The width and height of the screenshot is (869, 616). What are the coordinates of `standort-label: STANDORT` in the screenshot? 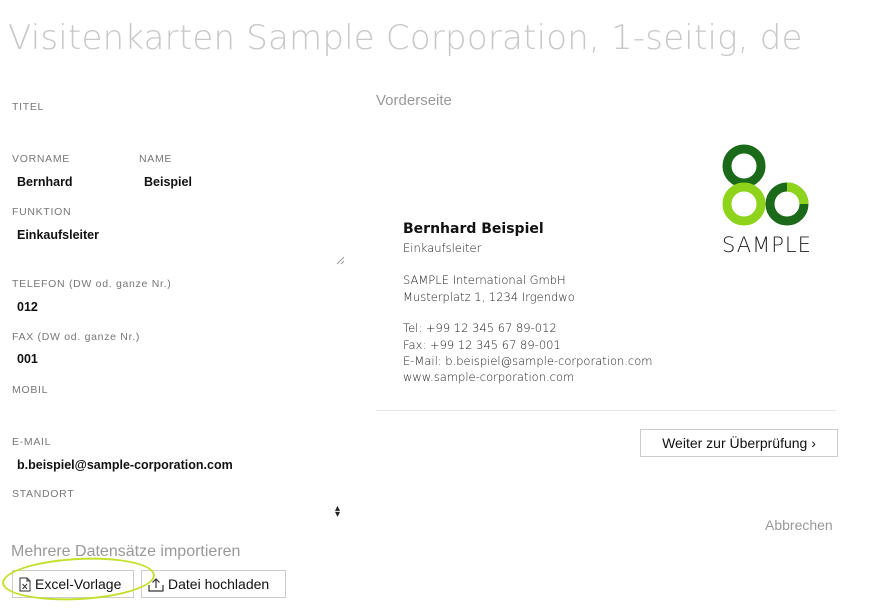 It's located at (43, 494).